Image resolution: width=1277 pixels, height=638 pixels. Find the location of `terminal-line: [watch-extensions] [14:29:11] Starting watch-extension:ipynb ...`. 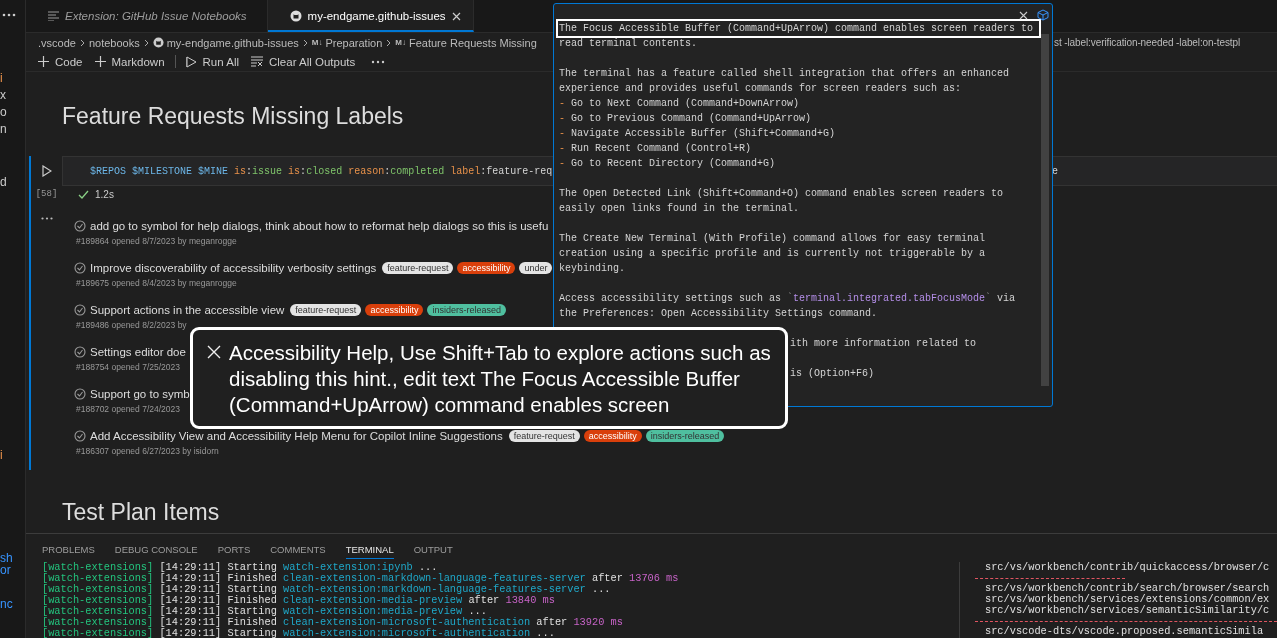

terminal-line: [watch-extensions] [14:29:11] Starting watch-extension:ipynb ... is located at coordinates (240, 567).